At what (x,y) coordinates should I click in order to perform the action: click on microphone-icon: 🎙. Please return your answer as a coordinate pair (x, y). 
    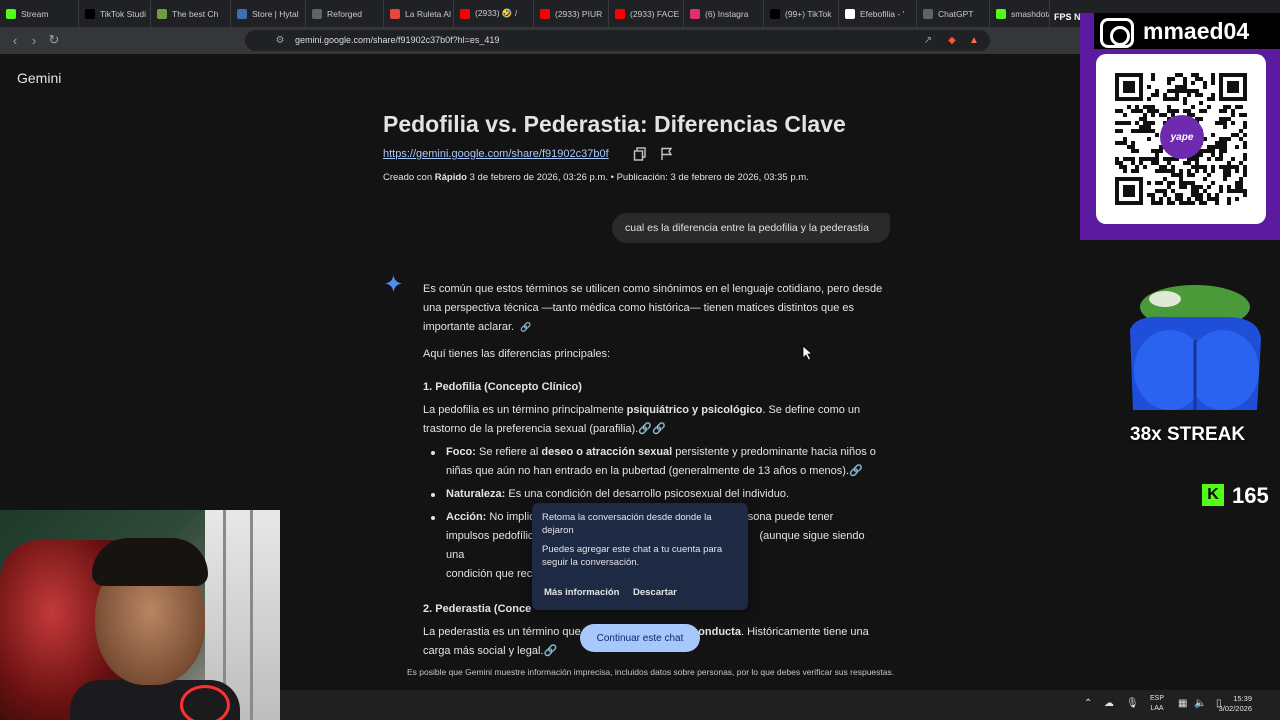
    Looking at the image, I should click on (1132, 703).